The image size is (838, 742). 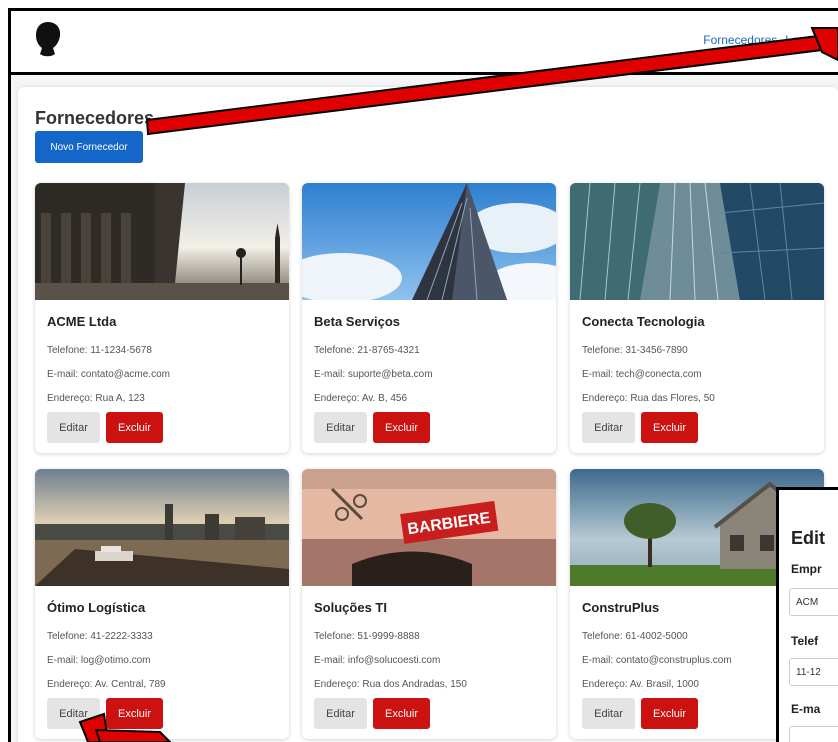 What do you see at coordinates (367, 350) in the screenshot?
I see `supplier-phone: Telefone: 21-8765-4321` at bounding box center [367, 350].